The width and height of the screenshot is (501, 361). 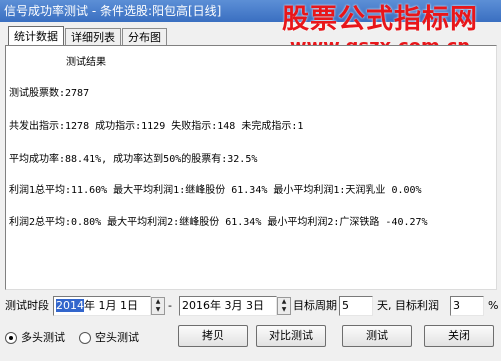 I want to click on result-line-success-rate: 平均成功率:88.41%, 成功率达到50%的股票有:32.5%, so click(x=133, y=159).